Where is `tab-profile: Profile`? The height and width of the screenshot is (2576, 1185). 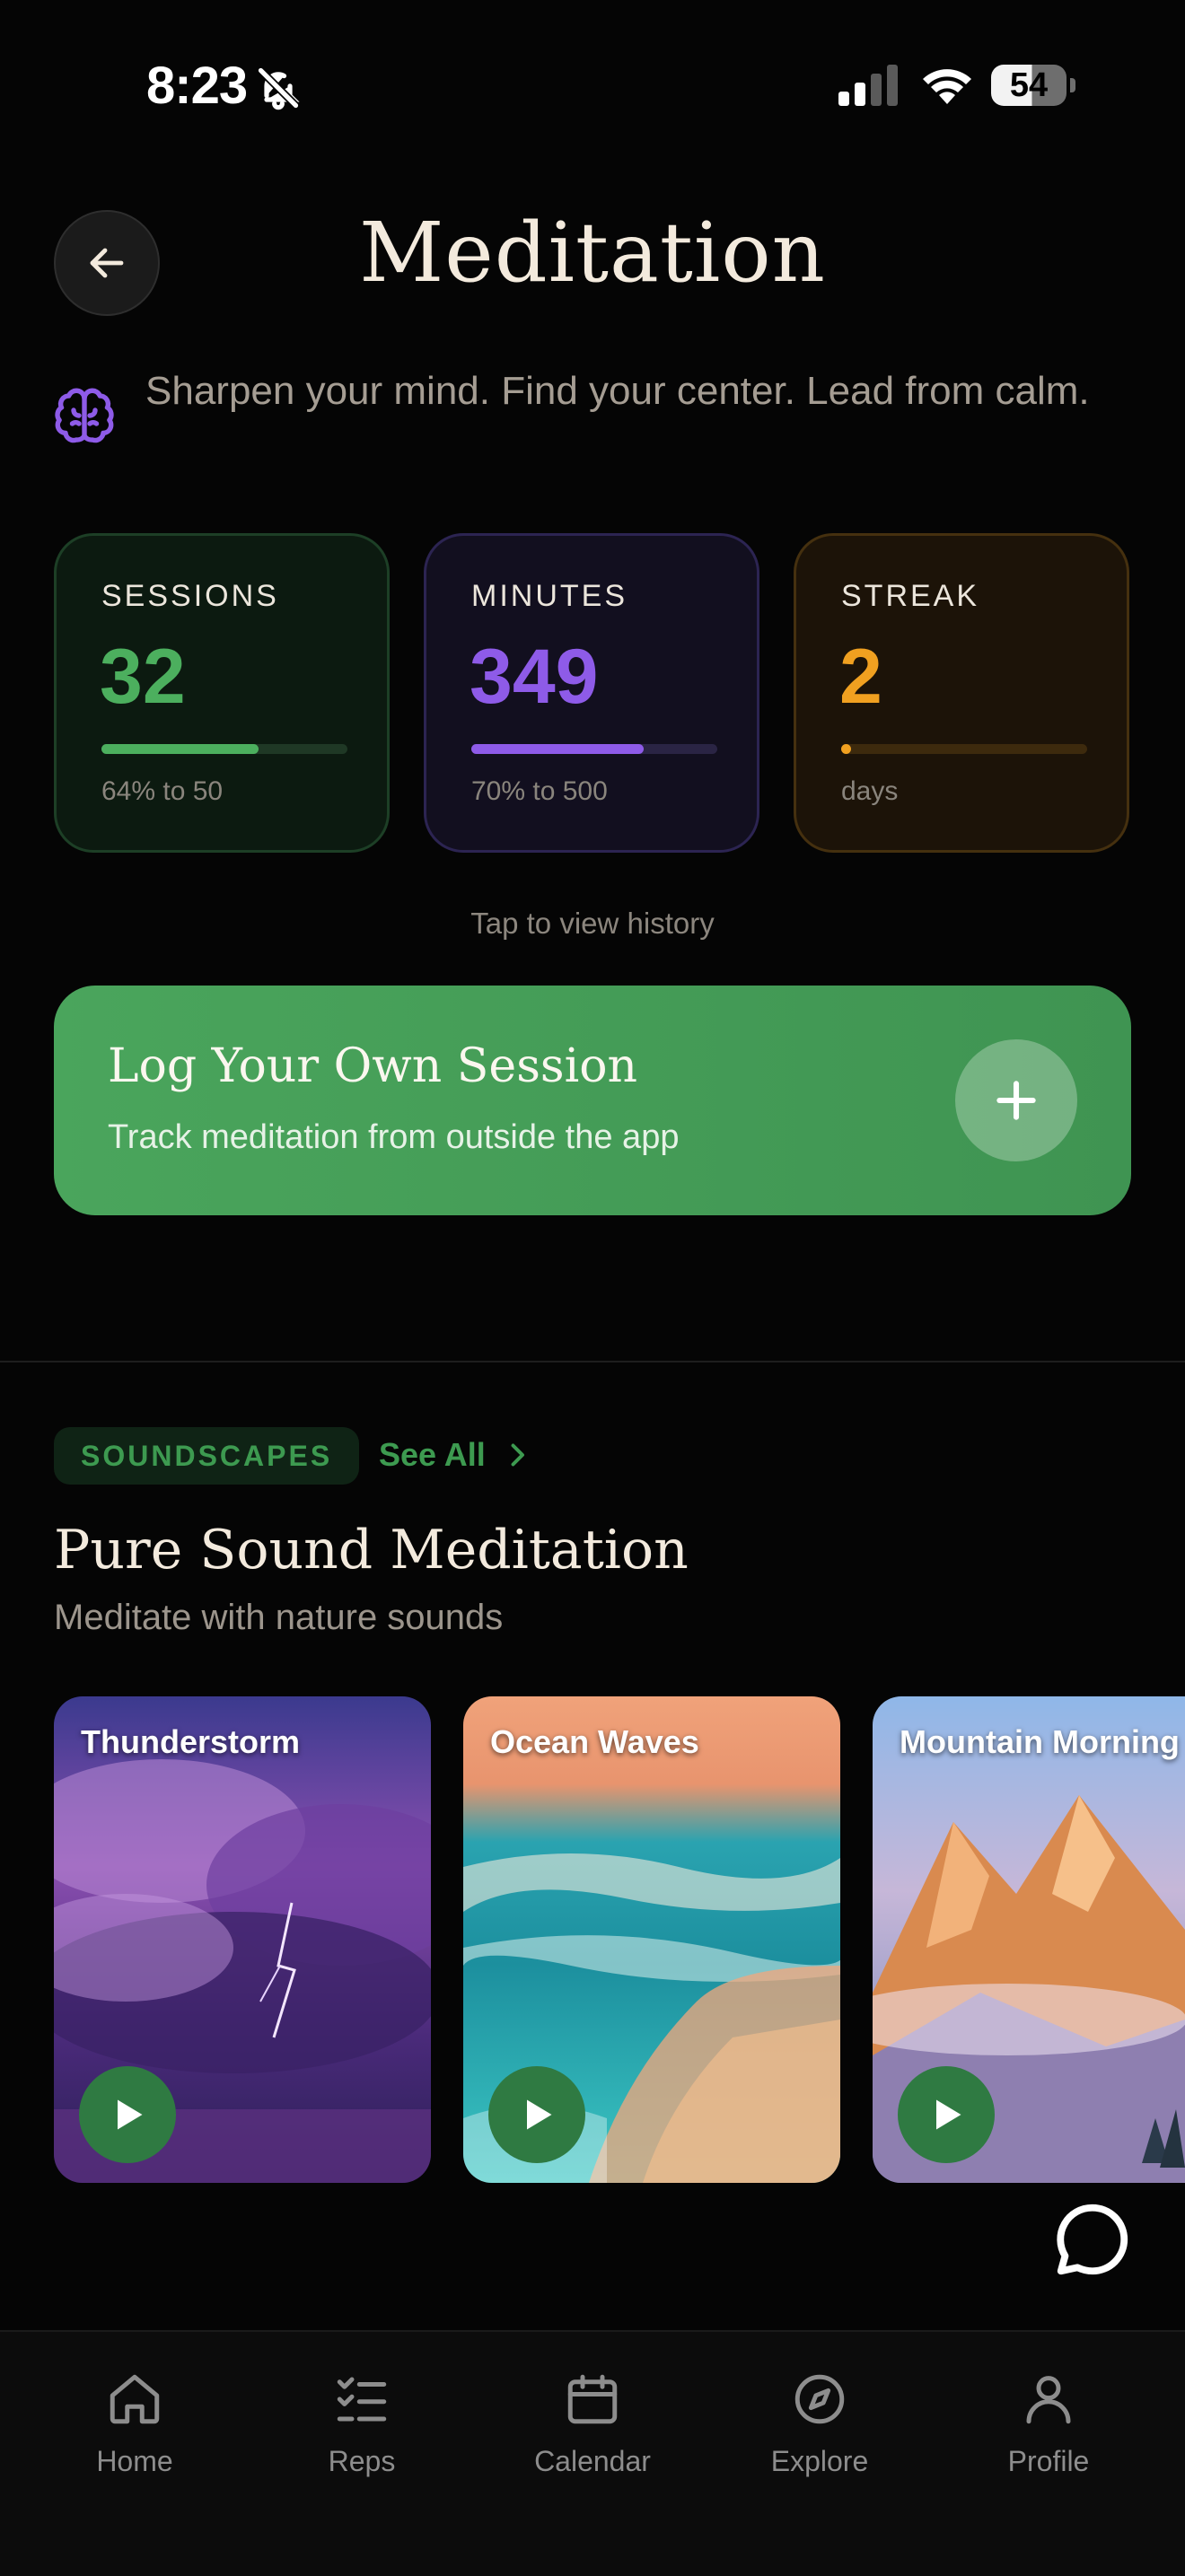 tab-profile: Profile is located at coordinates (1048, 2424).